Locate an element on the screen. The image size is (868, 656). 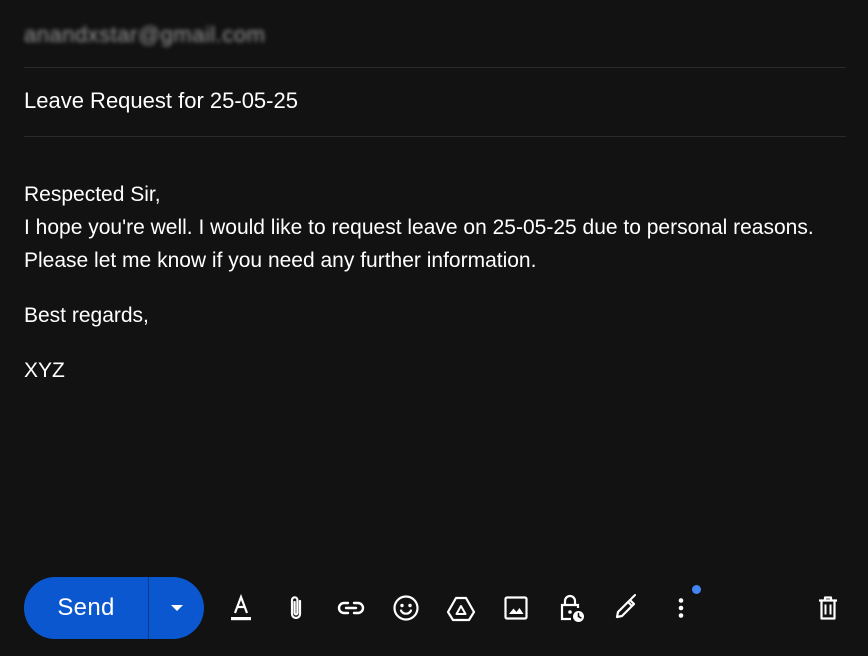
insert-signature-button is located at coordinates (626, 608).